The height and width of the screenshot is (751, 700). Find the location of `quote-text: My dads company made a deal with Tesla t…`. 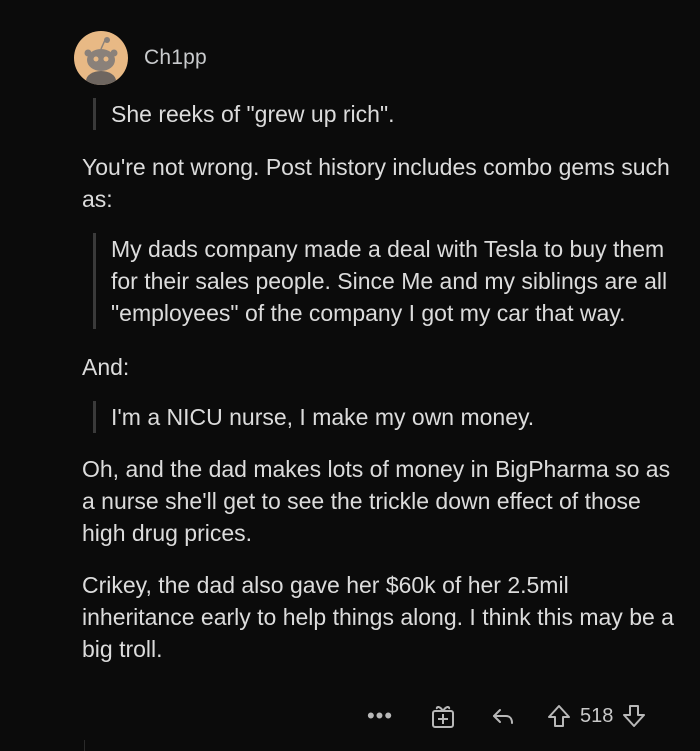

quote-text: My dads company made a deal with Tesla t… is located at coordinates (389, 281).